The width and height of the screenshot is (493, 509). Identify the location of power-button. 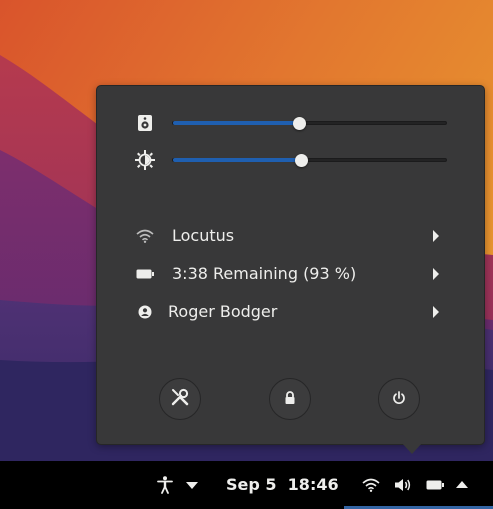
(399, 399).